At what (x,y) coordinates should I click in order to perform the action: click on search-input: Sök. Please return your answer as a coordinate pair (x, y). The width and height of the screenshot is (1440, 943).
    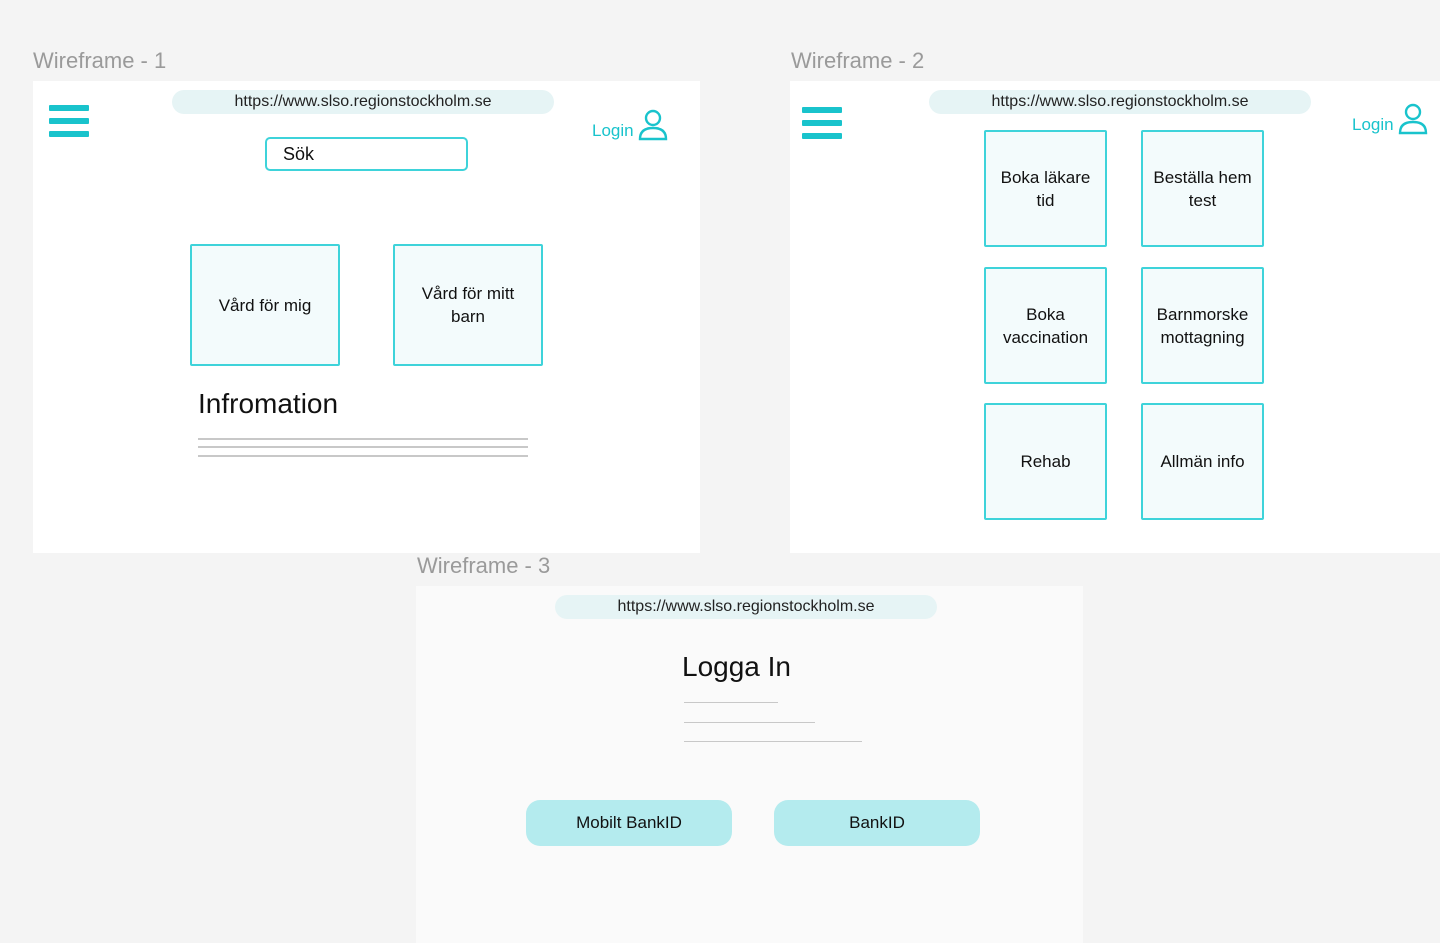
    Looking at the image, I should click on (366, 154).